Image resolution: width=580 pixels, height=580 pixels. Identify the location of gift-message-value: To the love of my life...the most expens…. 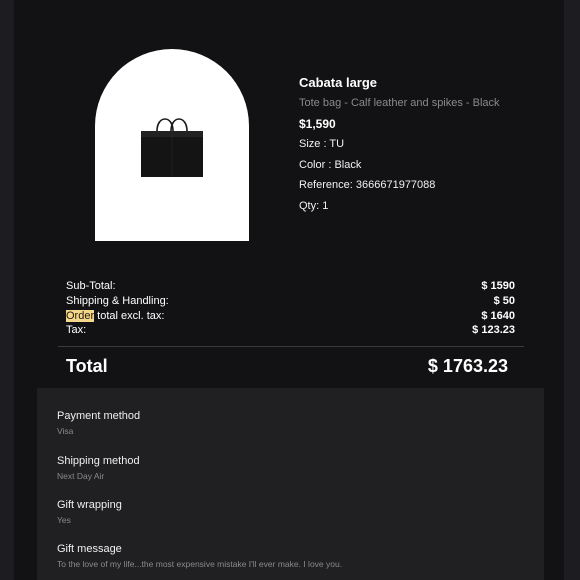
(200, 564).